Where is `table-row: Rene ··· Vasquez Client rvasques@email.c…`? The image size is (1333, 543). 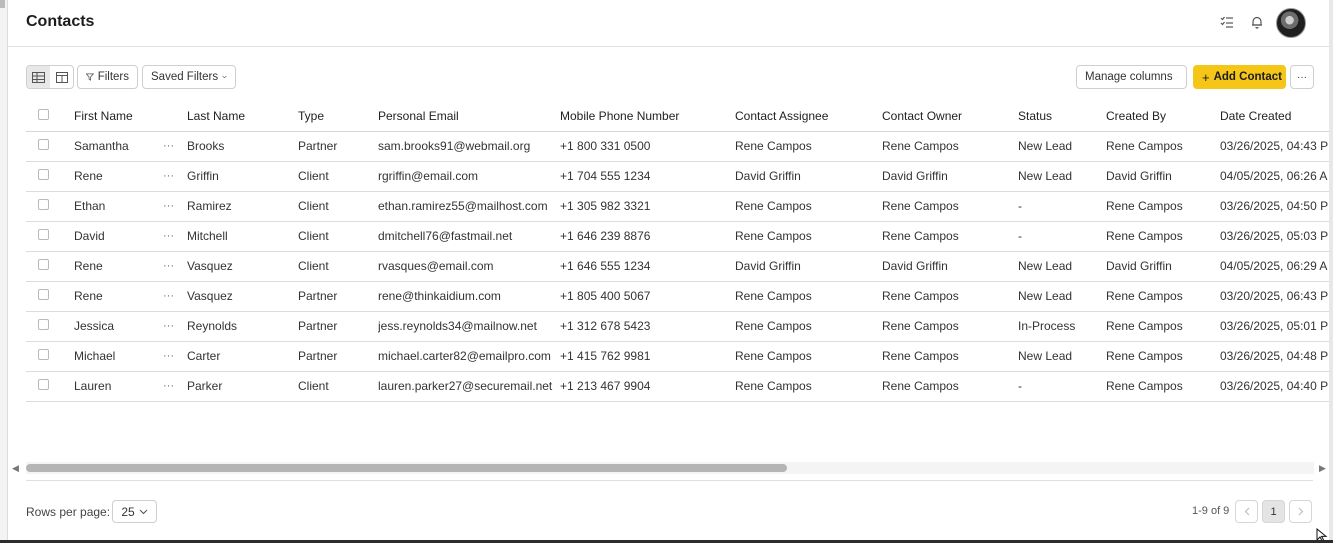 table-row: Rene ··· Vasquez Client rvasques@email.c… is located at coordinates (677, 266).